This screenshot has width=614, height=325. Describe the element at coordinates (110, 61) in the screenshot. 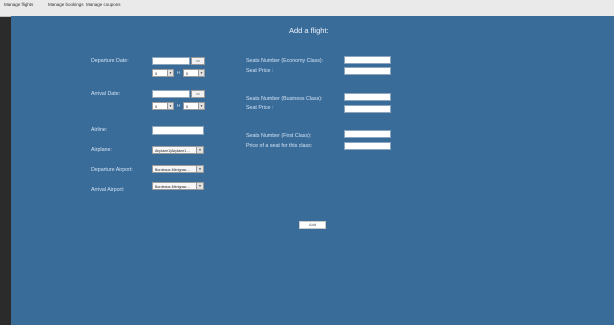

I see `departure-date-label: Departure Date:` at that location.